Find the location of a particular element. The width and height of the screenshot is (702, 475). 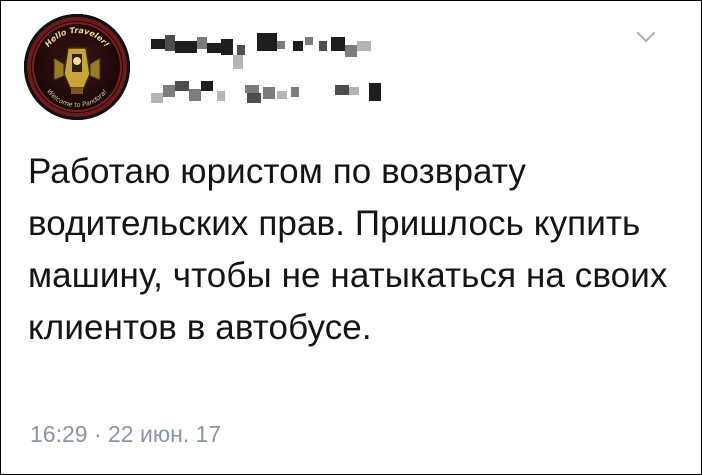

avatar-robot-icon: Hello Traveler! Welcome to Pandora! is located at coordinates (77, 67).